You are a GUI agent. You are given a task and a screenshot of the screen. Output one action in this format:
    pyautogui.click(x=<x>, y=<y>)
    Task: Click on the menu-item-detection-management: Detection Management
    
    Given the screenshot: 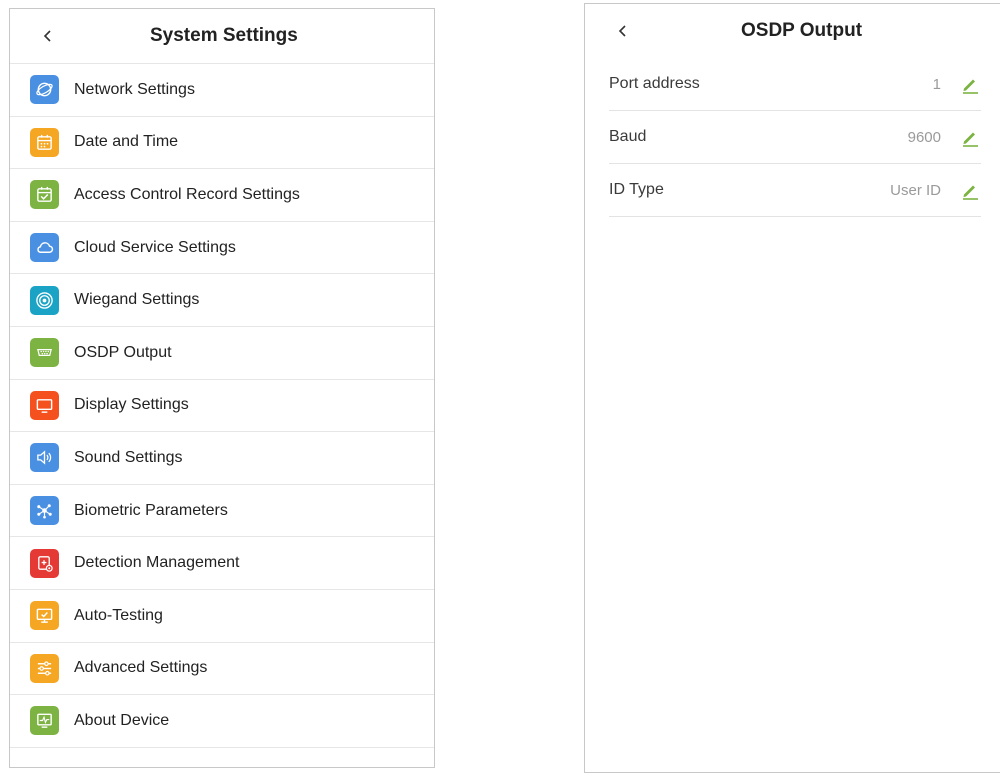 What is the action you would take?
    pyautogui.click(x=222, y=563)
    